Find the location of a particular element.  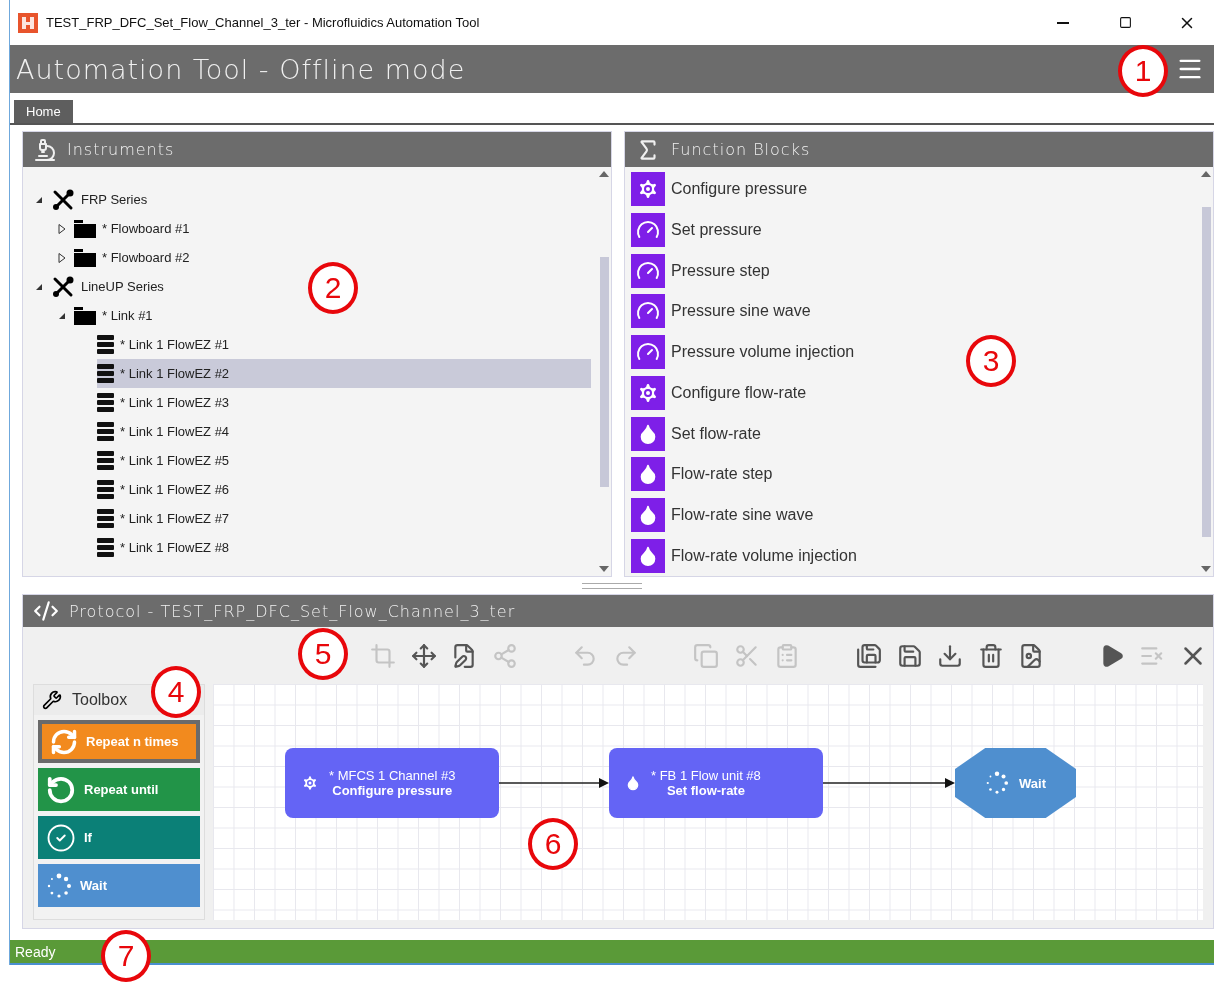

panel-title: Protocol - TEST_FRP_DFC_Set_Flow_Channel_3_ter is located at coordinates (292, 611).